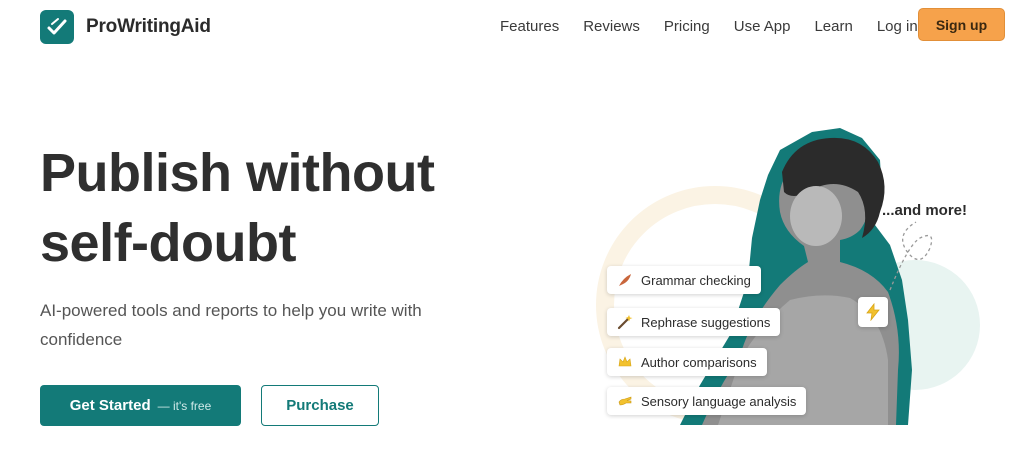 Image resolution: width=1024 pixels, height=465 pixels. Describe the element at coordinates (762, 26) in the screenshot. I see `nav-link-use-app: Use App` at that location.